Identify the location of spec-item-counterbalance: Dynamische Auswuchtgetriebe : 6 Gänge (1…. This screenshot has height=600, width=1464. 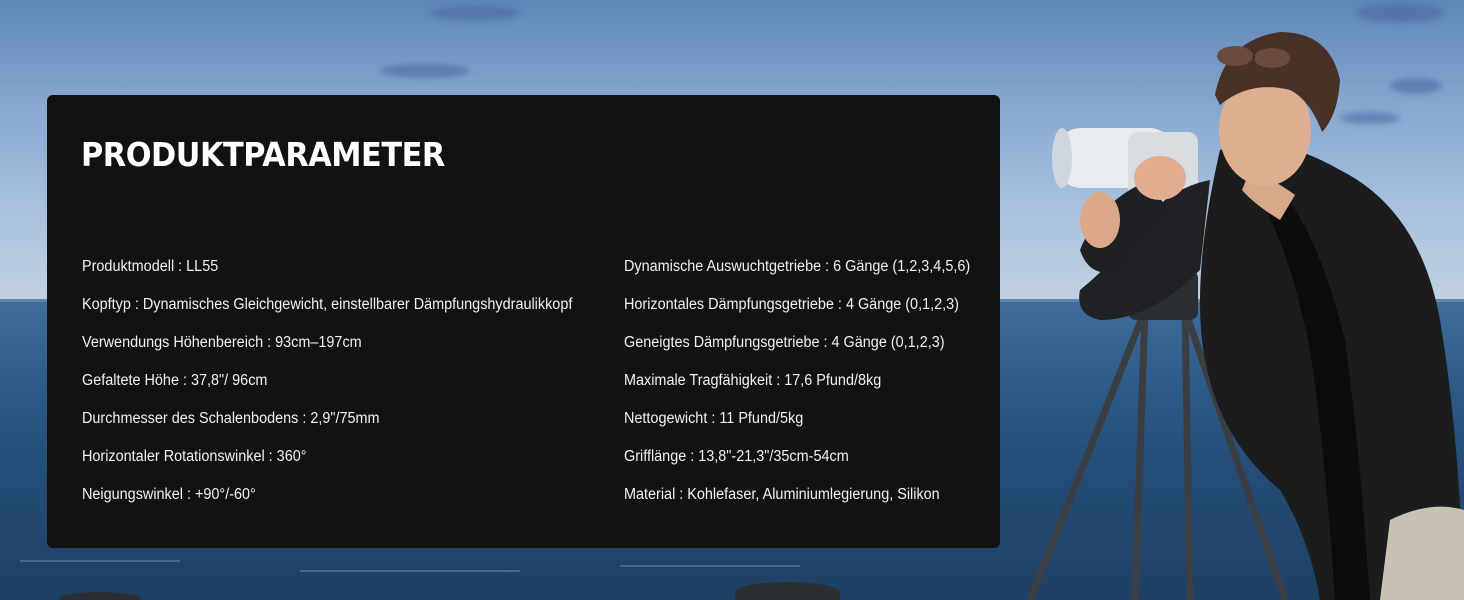
(797, 266).